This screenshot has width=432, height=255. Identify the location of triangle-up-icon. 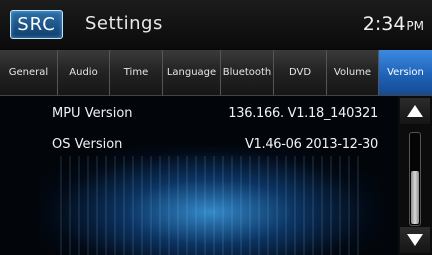
(415, 111).